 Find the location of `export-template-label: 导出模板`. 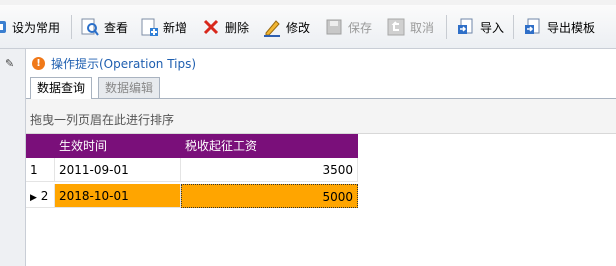

export-template-label: 导出模板 is located at coordinates (571, 27).